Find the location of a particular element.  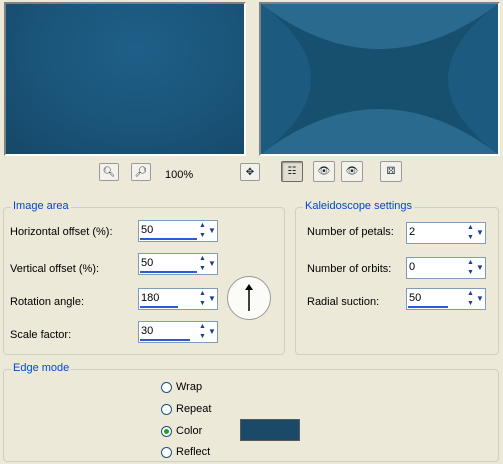

number-of-petals-label: Number of petals: is located at coordinates (350, 232).